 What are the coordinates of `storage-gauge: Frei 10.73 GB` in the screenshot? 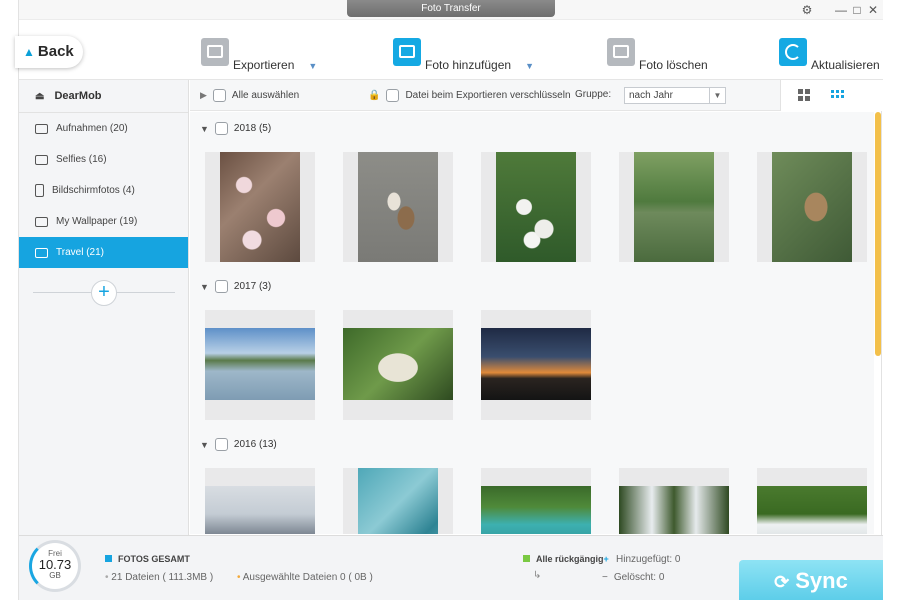 It's located at (55, 566).